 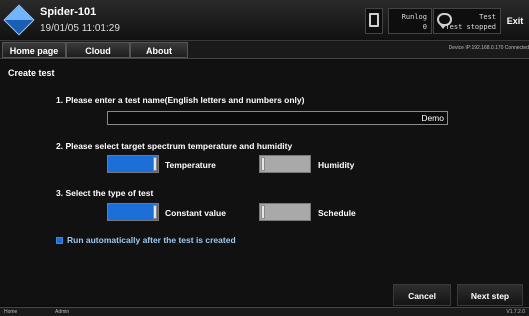 What do you see at coordinates (515, 21) in the screenshot?
I see `exit-button: Exit` at bounding box center [515, 21].